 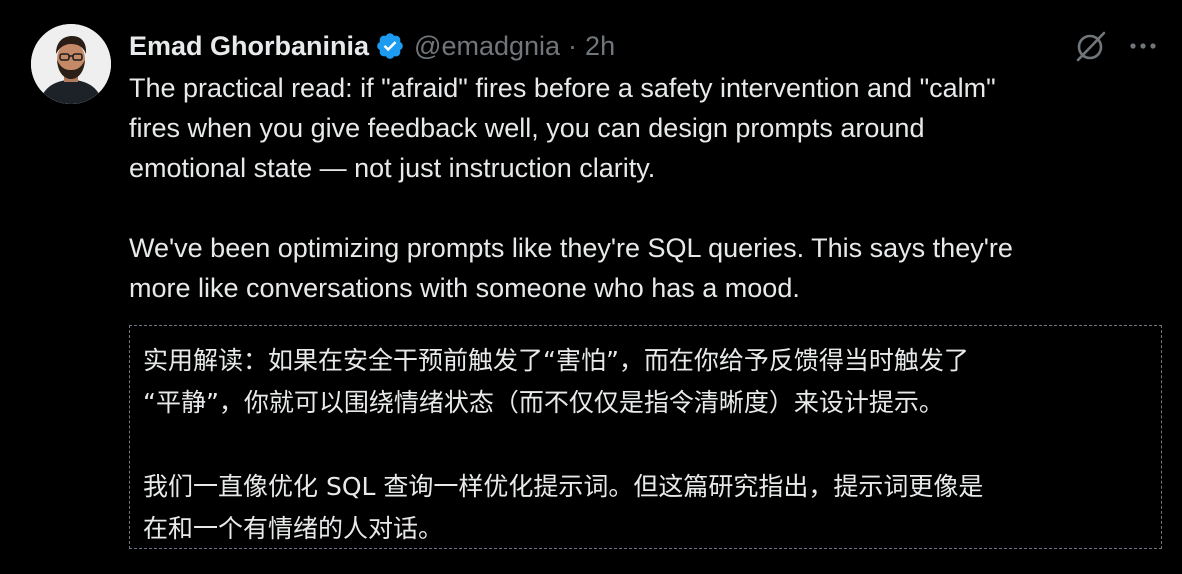 I want to click on translation-line: 实用解读：如果在安全干预前触发了“害怕”，而在你给予反馈得当时触发了, so click(x=556, y=360).